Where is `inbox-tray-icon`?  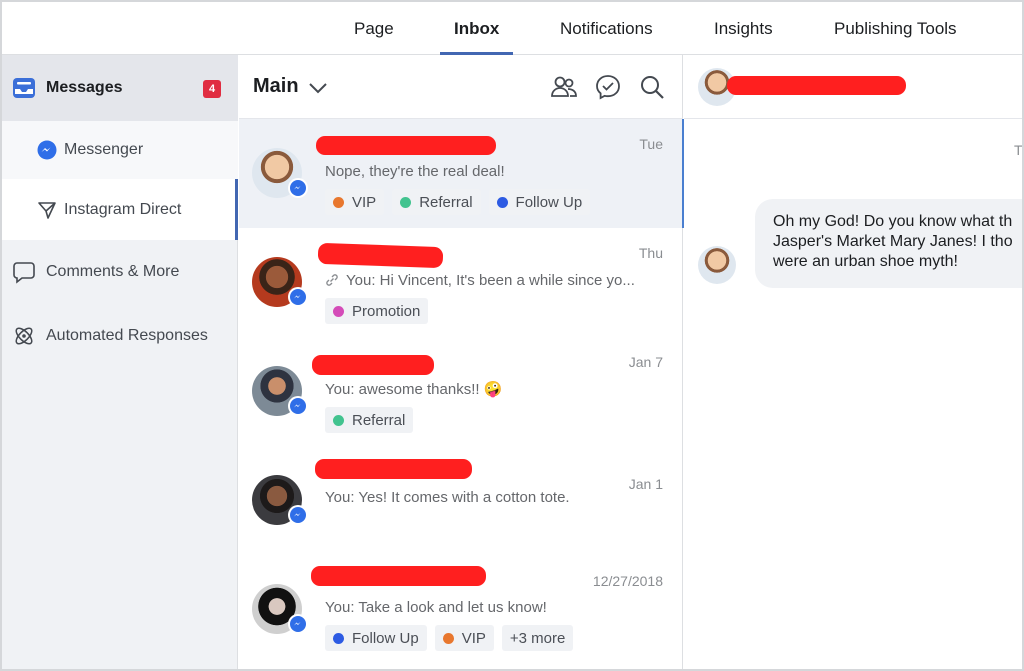
inbox-tray-icon is located at coordinates (24, 88).